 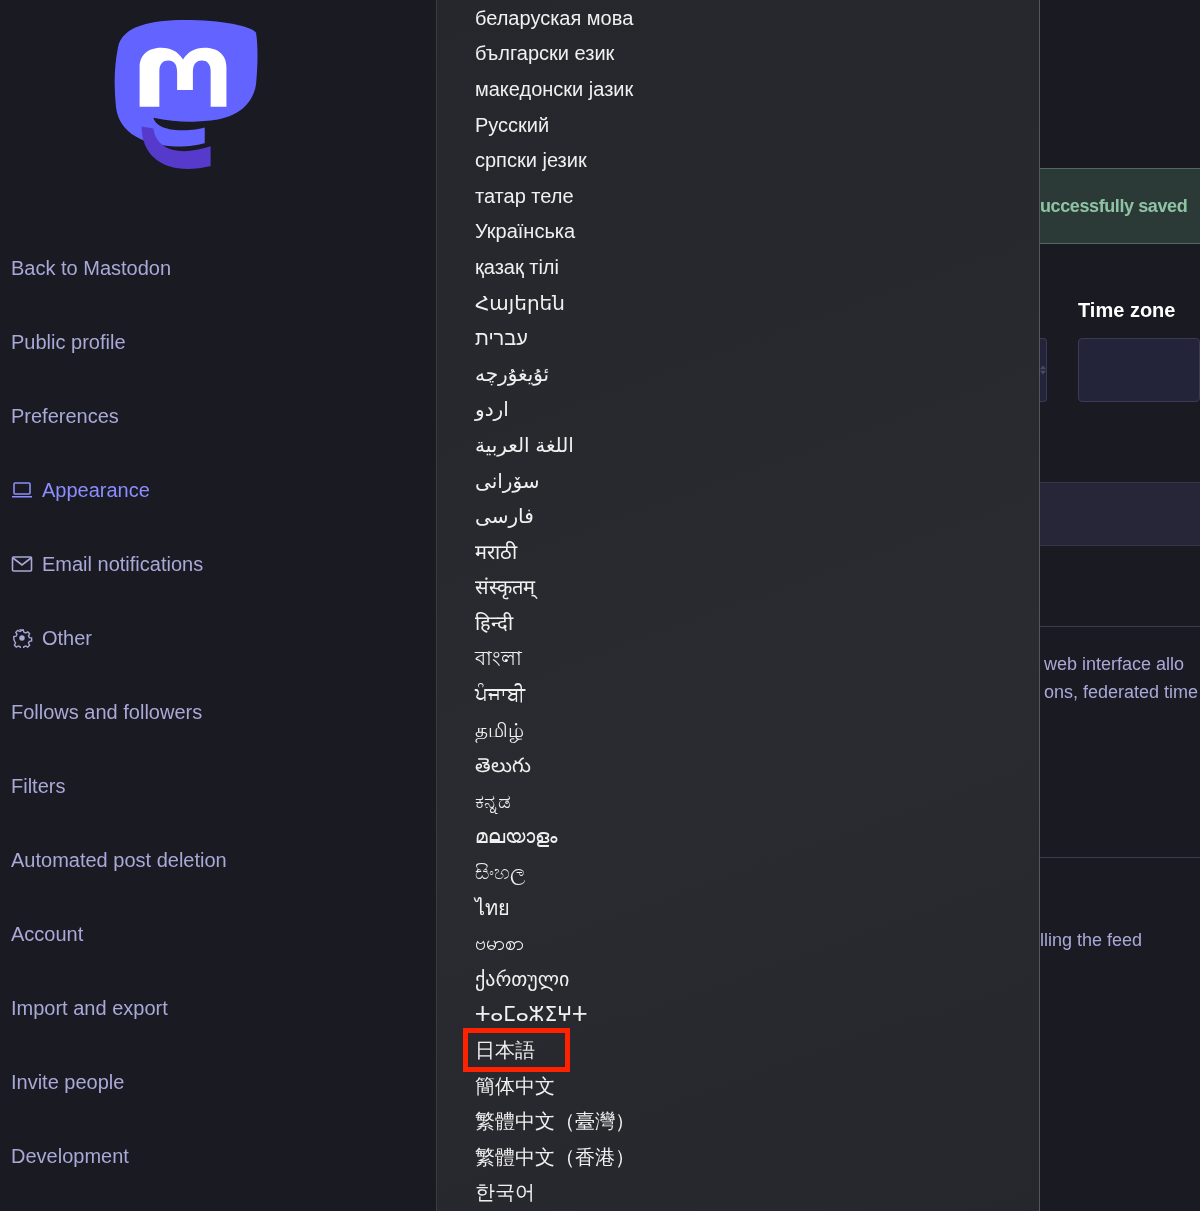 I want to click on gear-icon, so click(x=22, y=638).